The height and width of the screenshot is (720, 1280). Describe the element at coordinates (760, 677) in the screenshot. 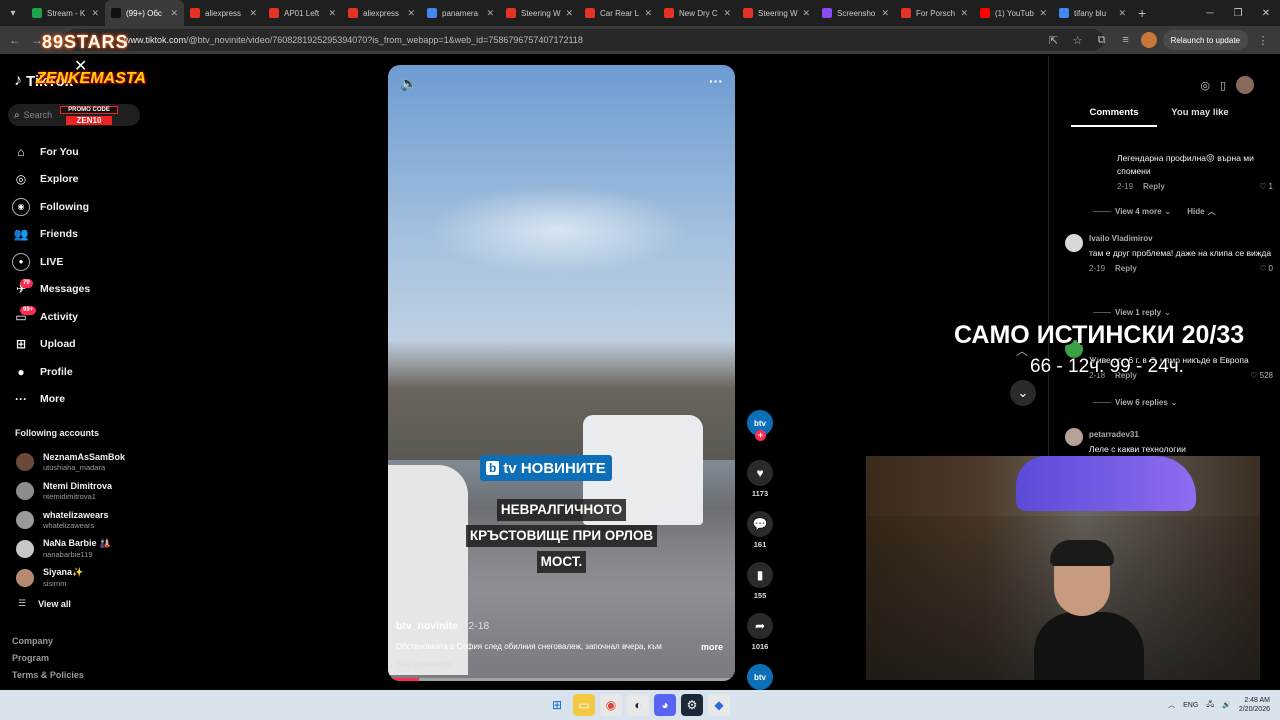

I see `music-disc-avatar: btv` at that location.